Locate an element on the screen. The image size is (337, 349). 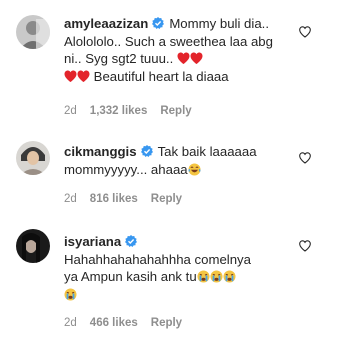
comment-meta: 2d 1,332 likes Reply is located at coordinates (134, 111).